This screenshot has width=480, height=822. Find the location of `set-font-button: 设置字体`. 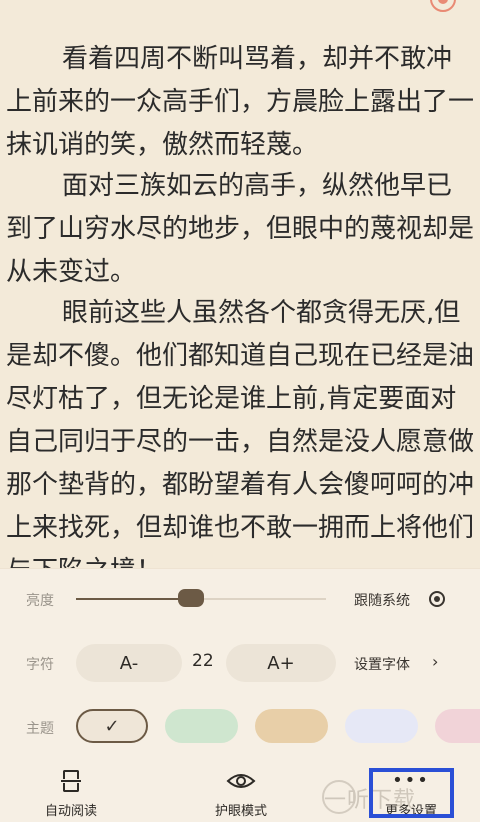

set-font-button: 设置字体 is located at coordinates (382, 664).